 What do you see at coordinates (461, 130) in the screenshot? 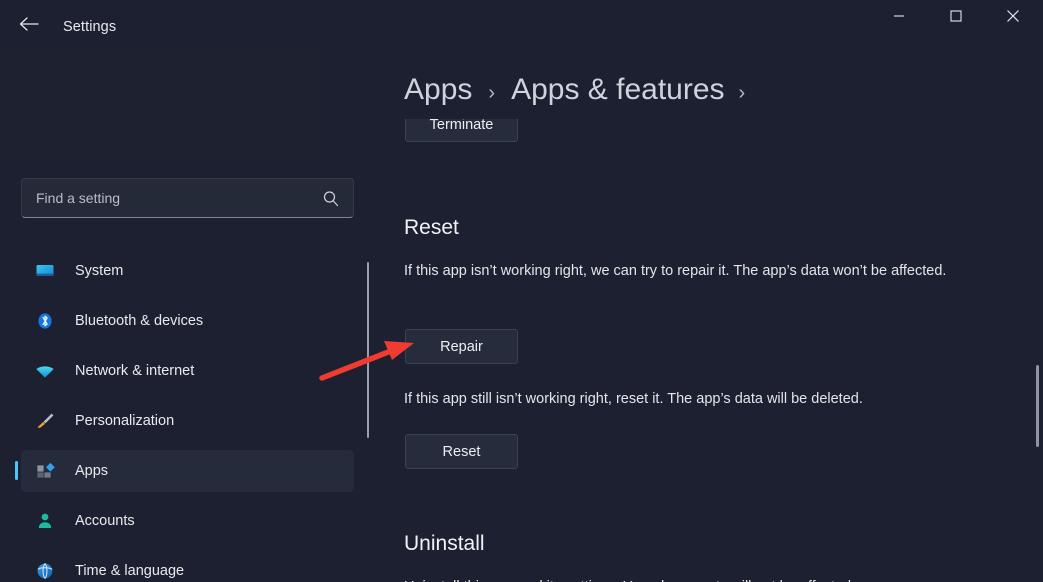
I see `terminate-button: Terminate` at bounding box center [461, 130].